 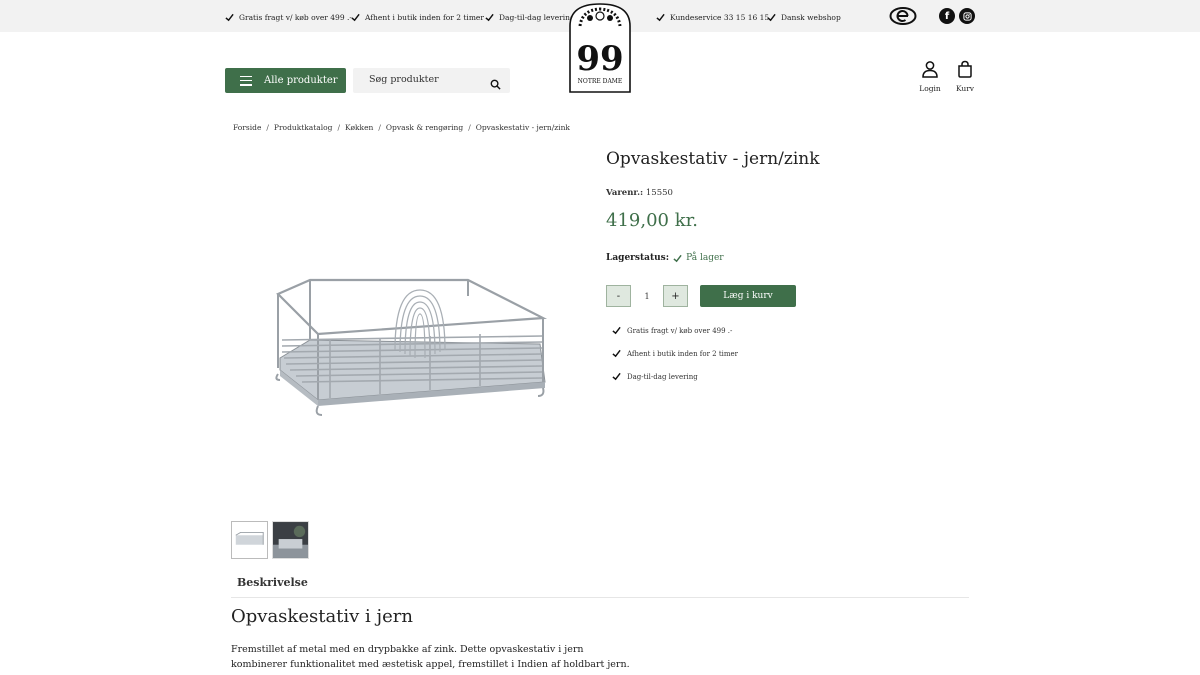 What do you see at coordinates (495, 82) in the screenshot?
I see `search-icon` at bounding box center [495, 82].